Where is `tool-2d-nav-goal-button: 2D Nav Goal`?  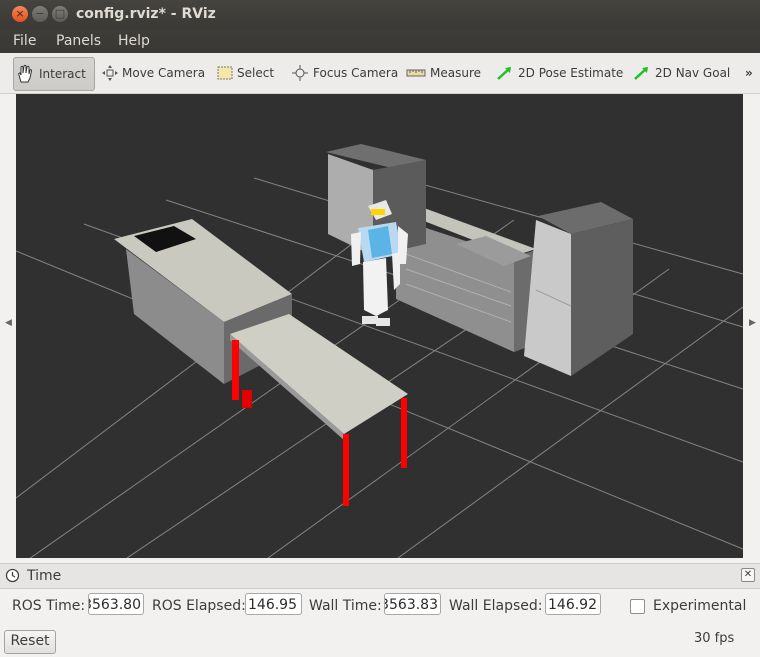
tool-2d-nav-goal-button: 2D Nav Goal is located at coordinates (681, 73).